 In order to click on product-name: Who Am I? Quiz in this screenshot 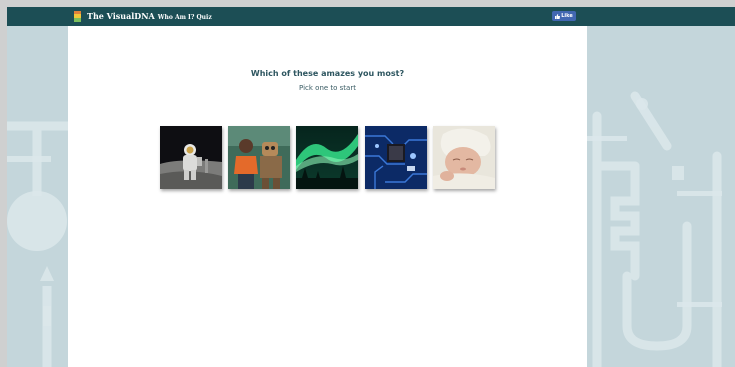, I will do `click(184, 17)`.